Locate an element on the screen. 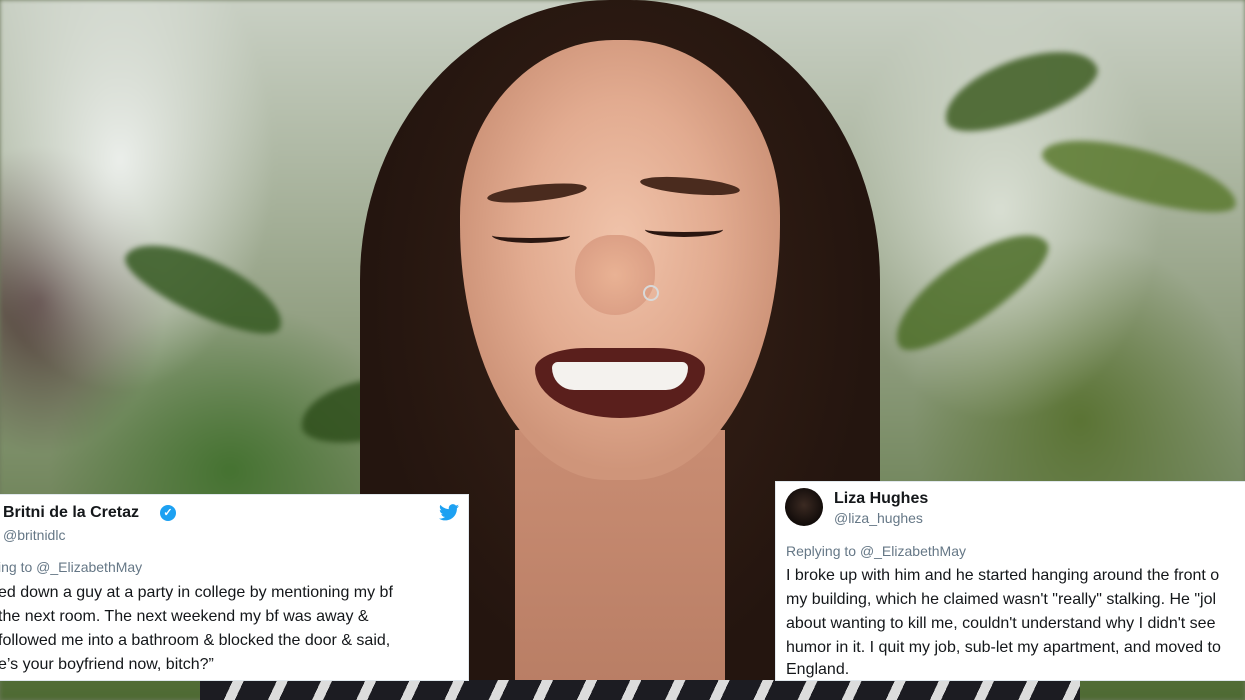 The width and height of the screenshot is (1245, 700). tweet-author-handle: @britnidlc is located at coordinates (34, 535).